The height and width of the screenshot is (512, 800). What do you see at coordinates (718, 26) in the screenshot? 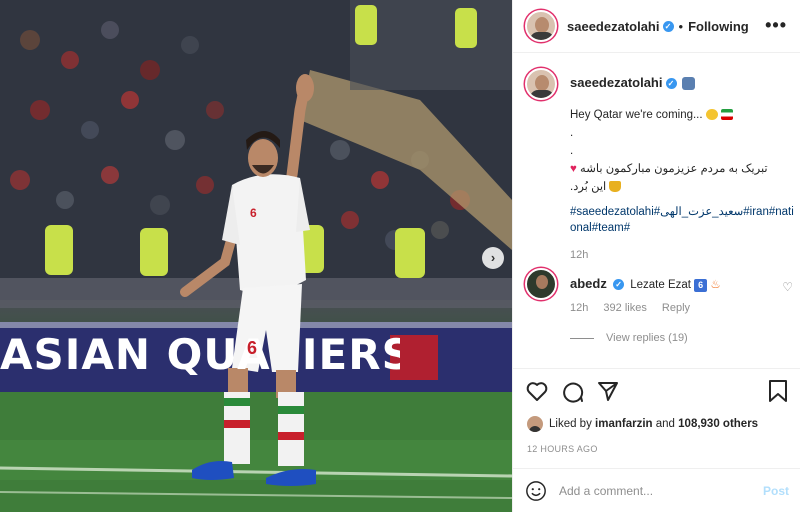
I see `following-button: Following` at bounding box center [718, 26].